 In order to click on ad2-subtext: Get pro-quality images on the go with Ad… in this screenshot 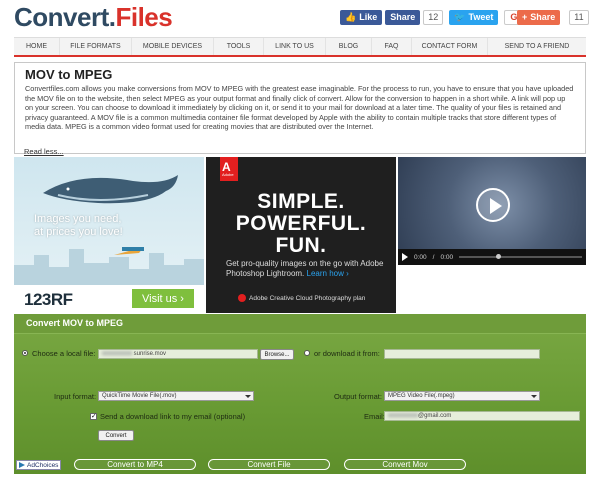, I will do `click(306, 269)`.